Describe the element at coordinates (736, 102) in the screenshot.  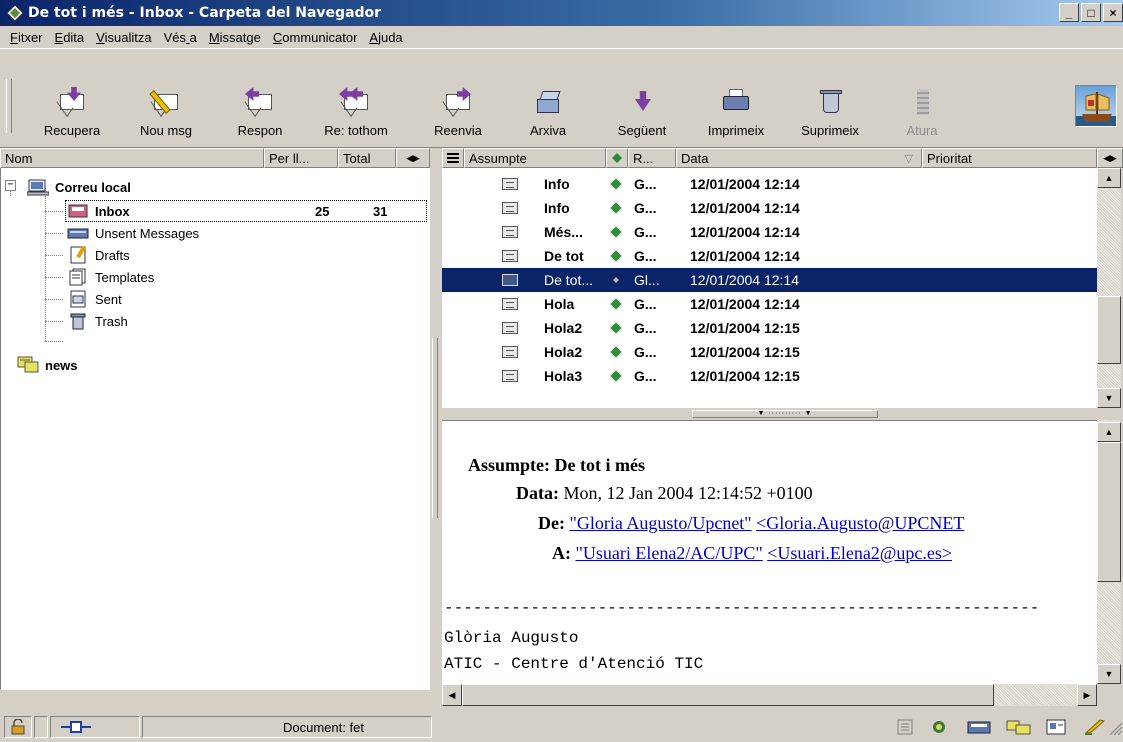
I see `print-icon` at that location.